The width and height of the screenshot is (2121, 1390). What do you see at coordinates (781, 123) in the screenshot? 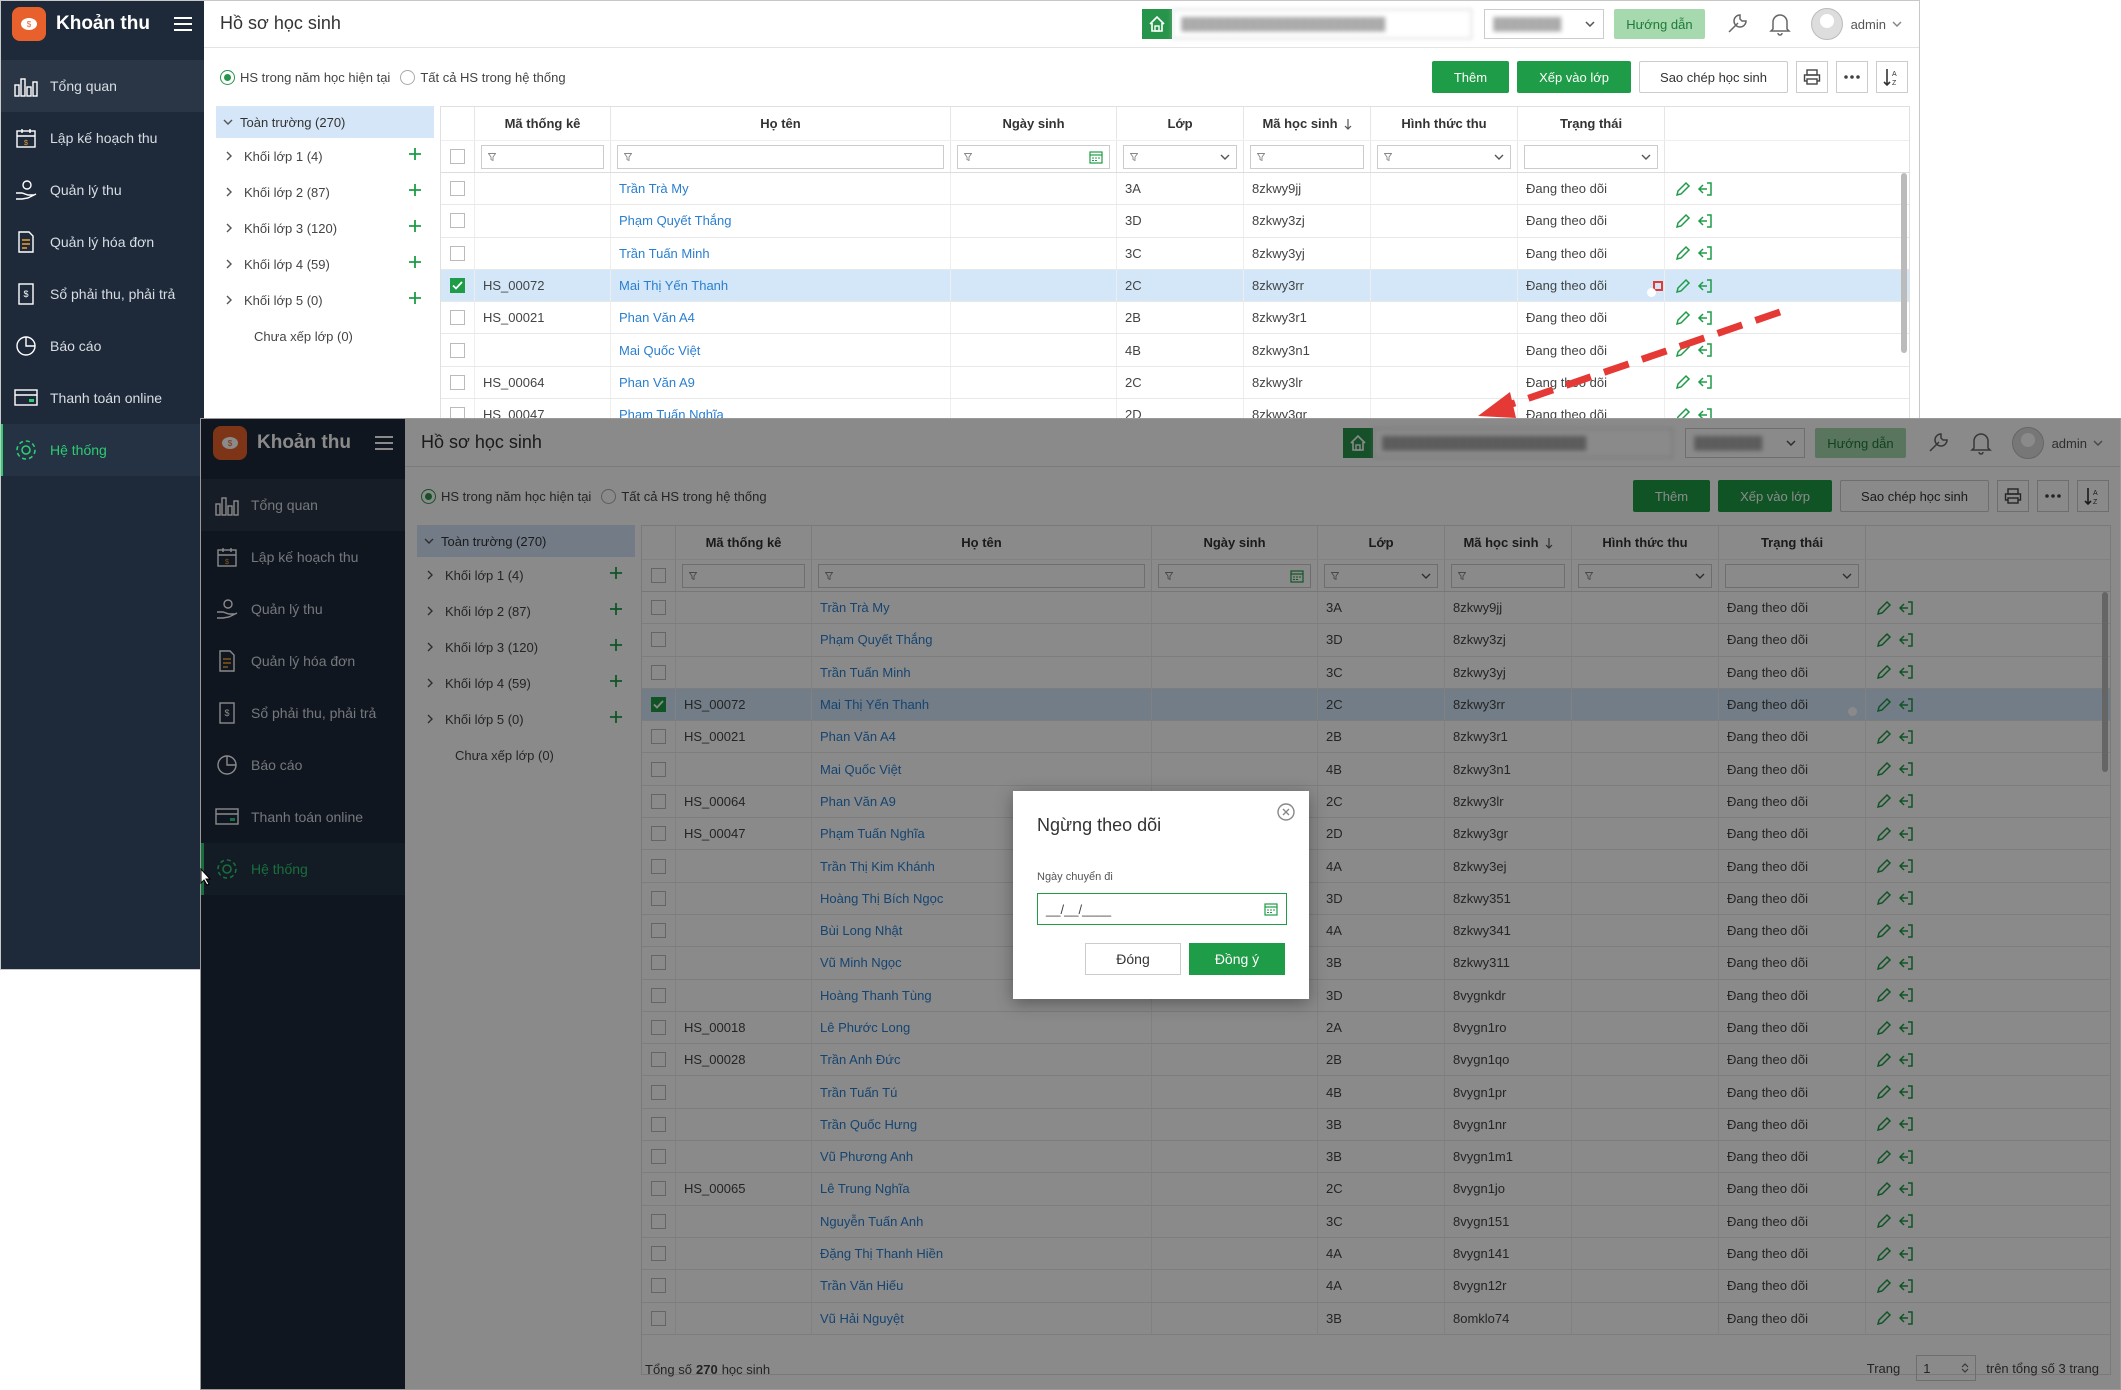
I see `column-header: Họ tên` at bounding box center [781, 123].